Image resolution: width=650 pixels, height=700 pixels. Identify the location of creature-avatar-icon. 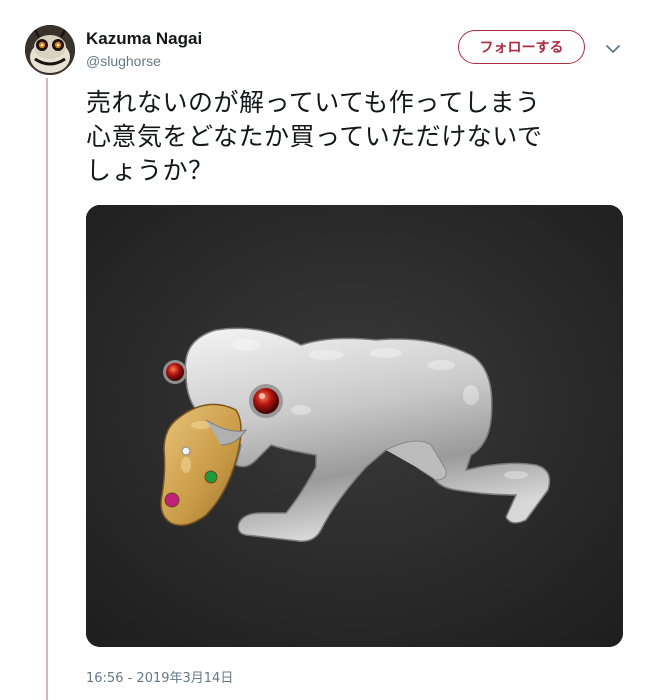
(50, 50).